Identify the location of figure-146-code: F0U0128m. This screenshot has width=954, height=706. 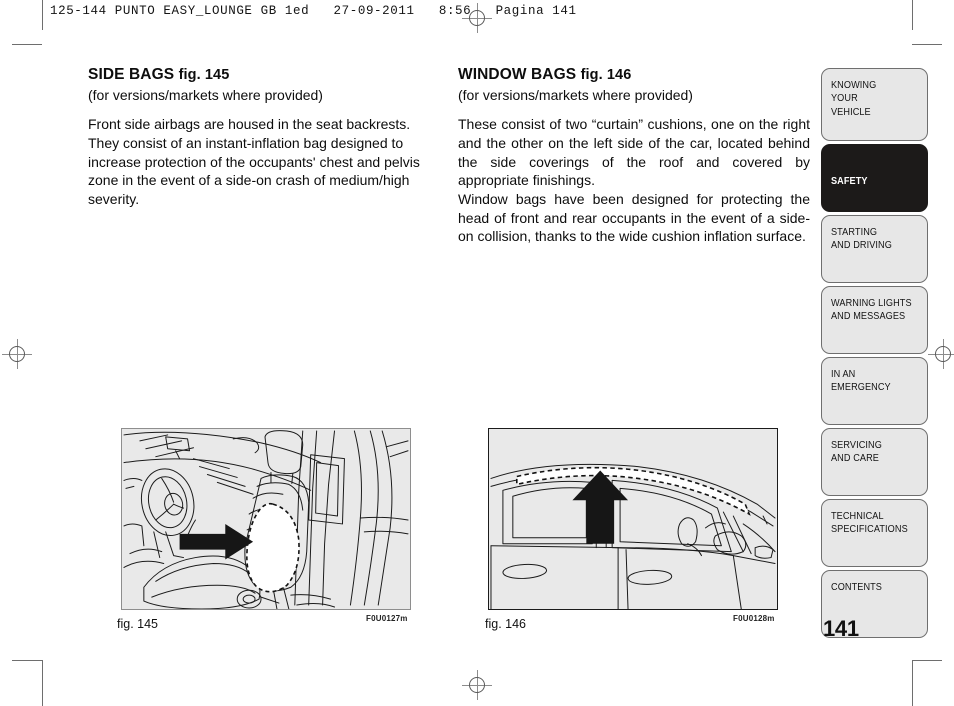
(754, 618).